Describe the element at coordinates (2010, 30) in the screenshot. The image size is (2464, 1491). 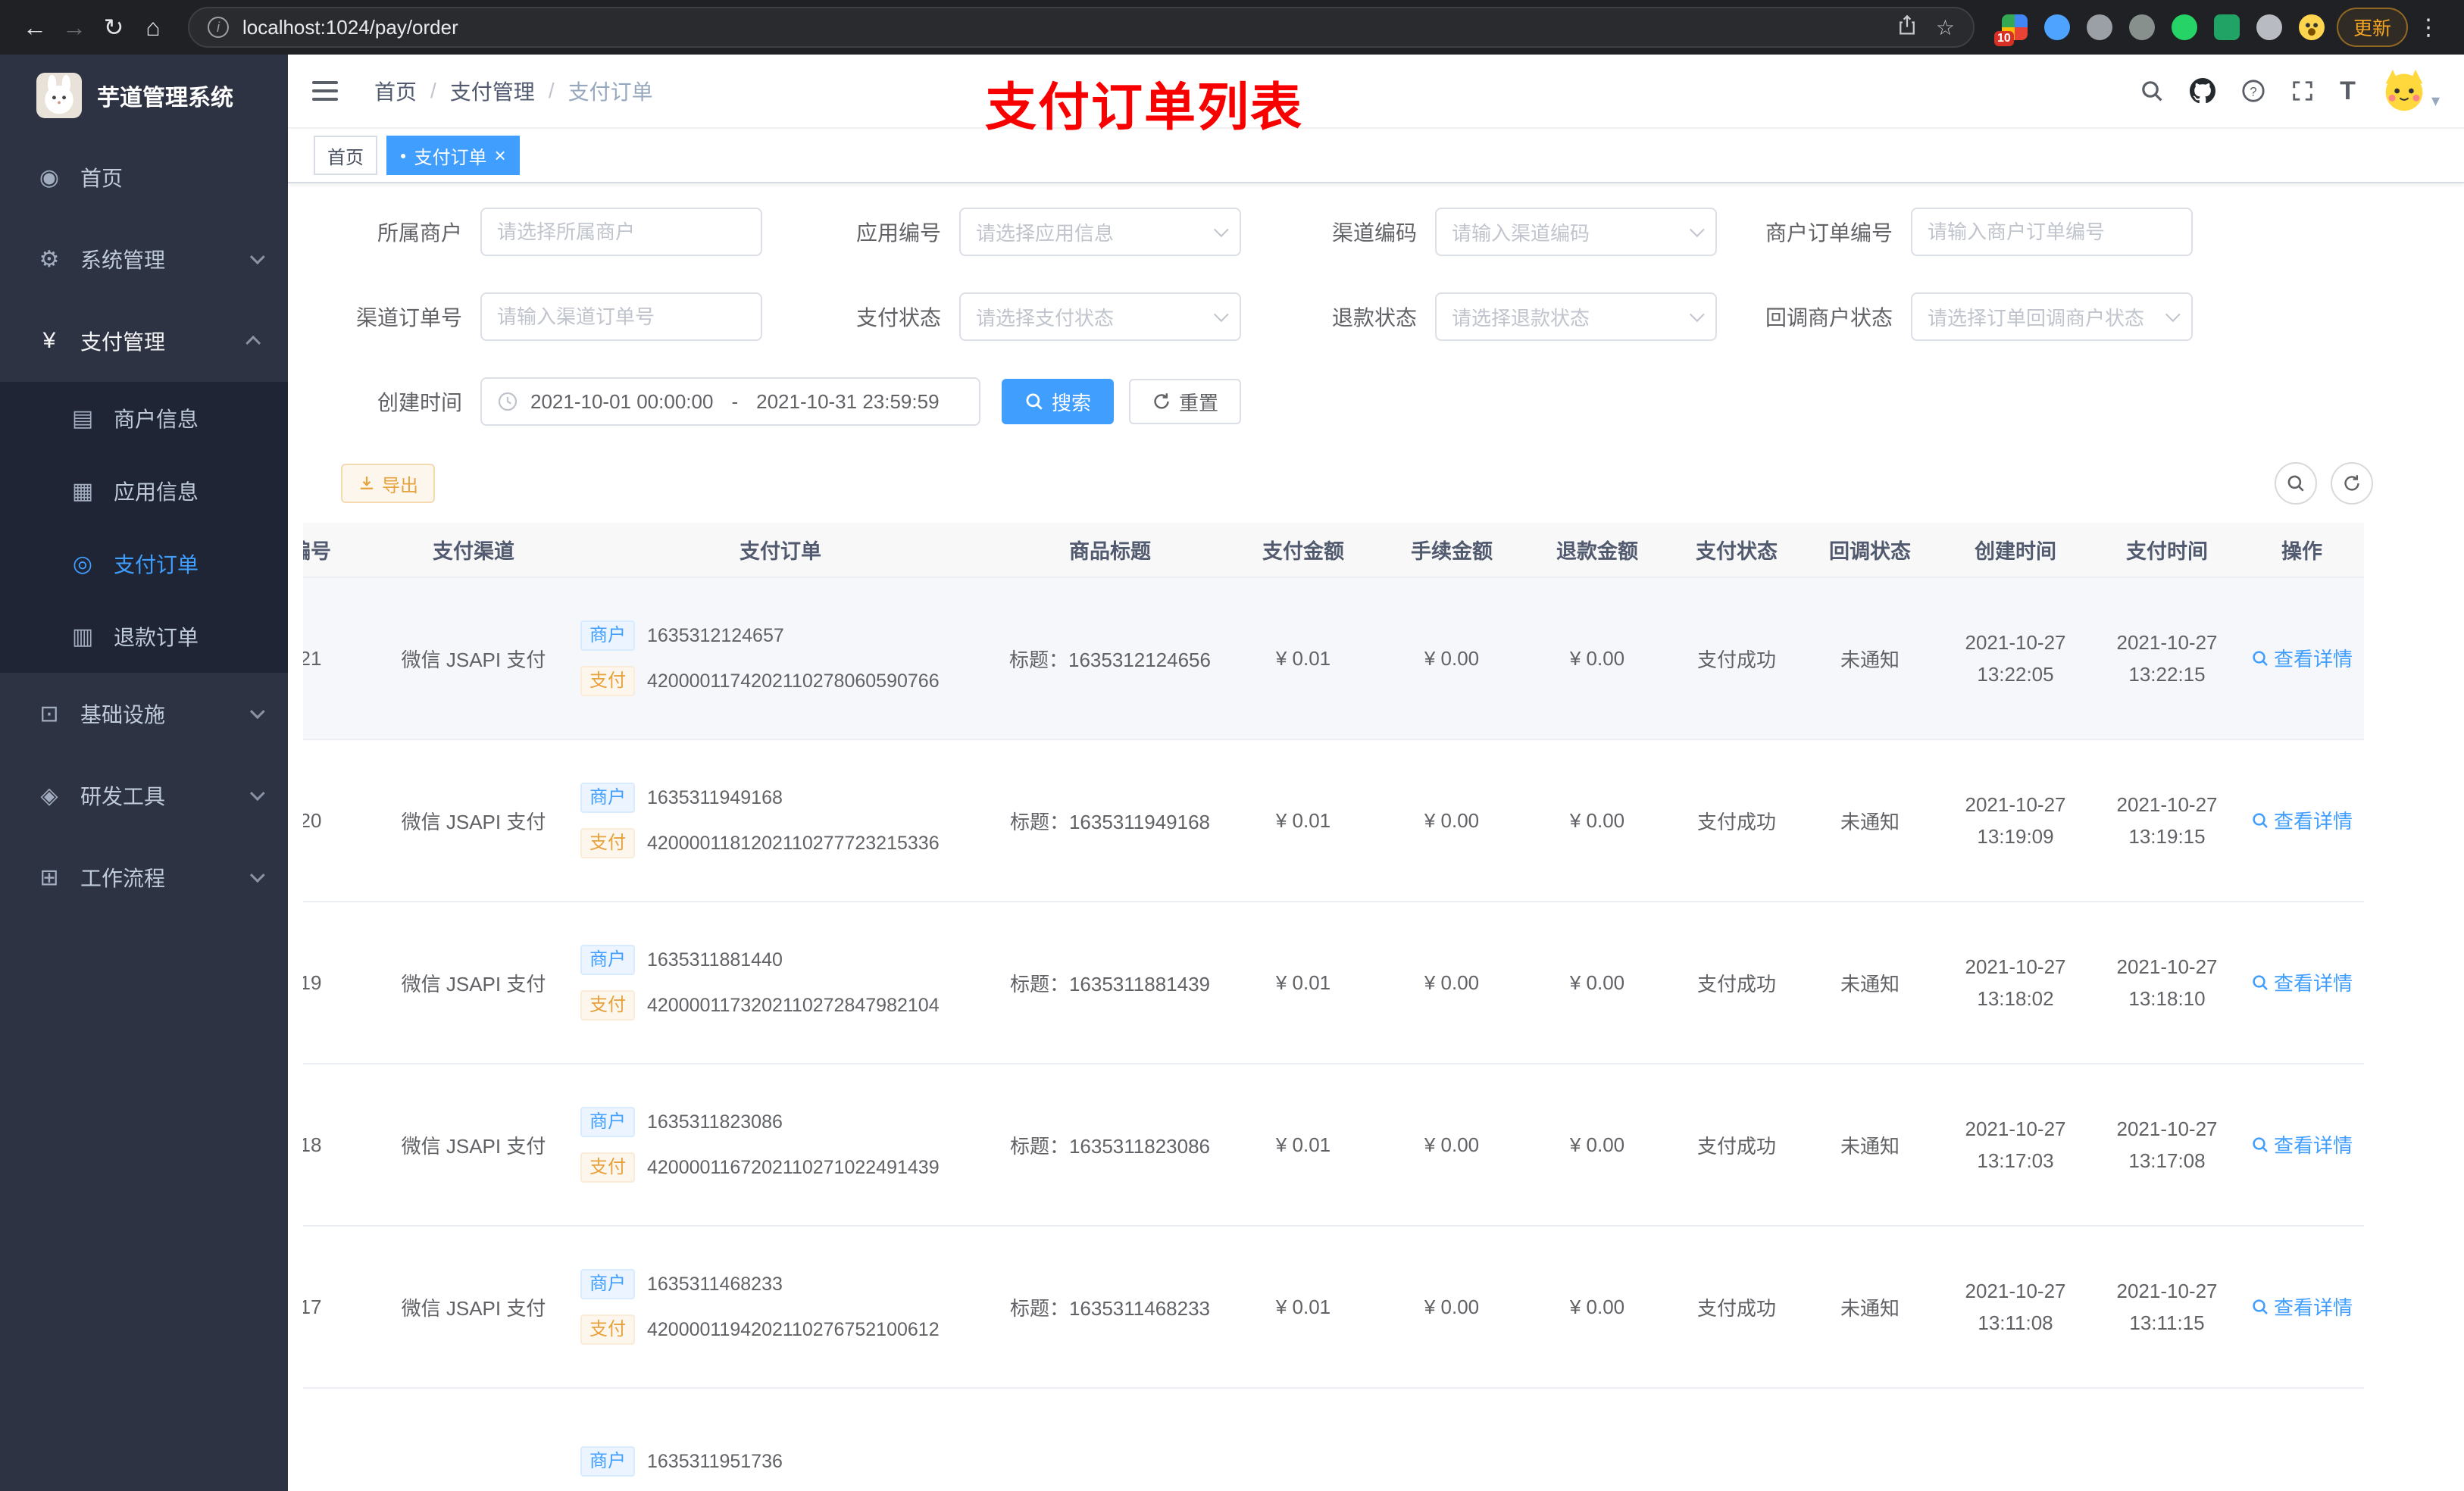
I see `extension-icon: 10` at that location.